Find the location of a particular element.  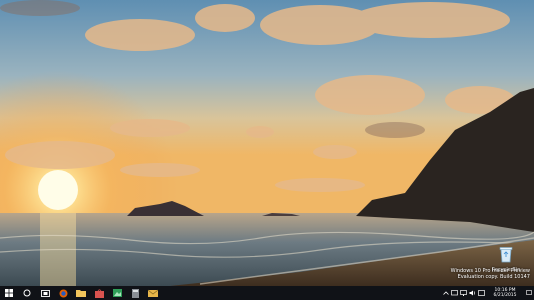

show-hidden-icons-button is located at coordinates (445, 293).